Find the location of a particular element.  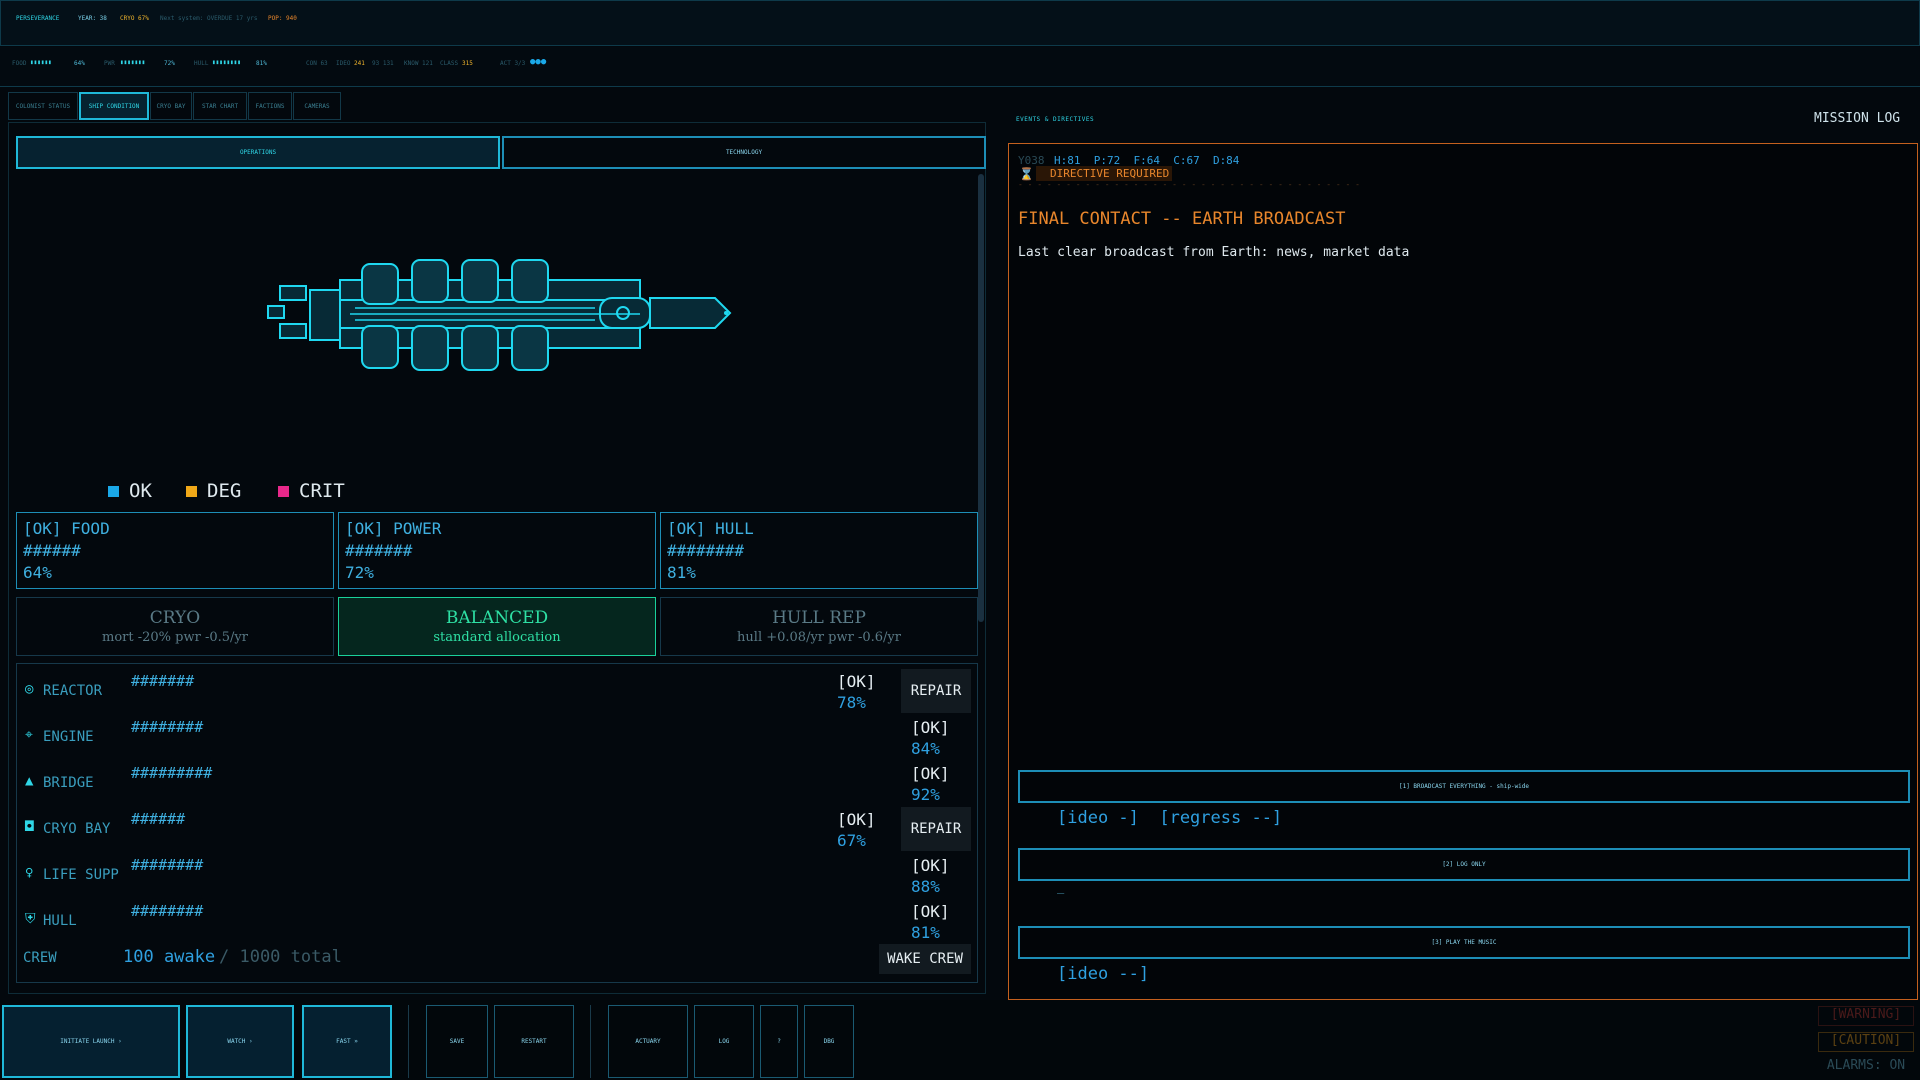

crew-row: CREW 100 awake / 1000 total WAKE CREW is located at coordinates (497, 961).